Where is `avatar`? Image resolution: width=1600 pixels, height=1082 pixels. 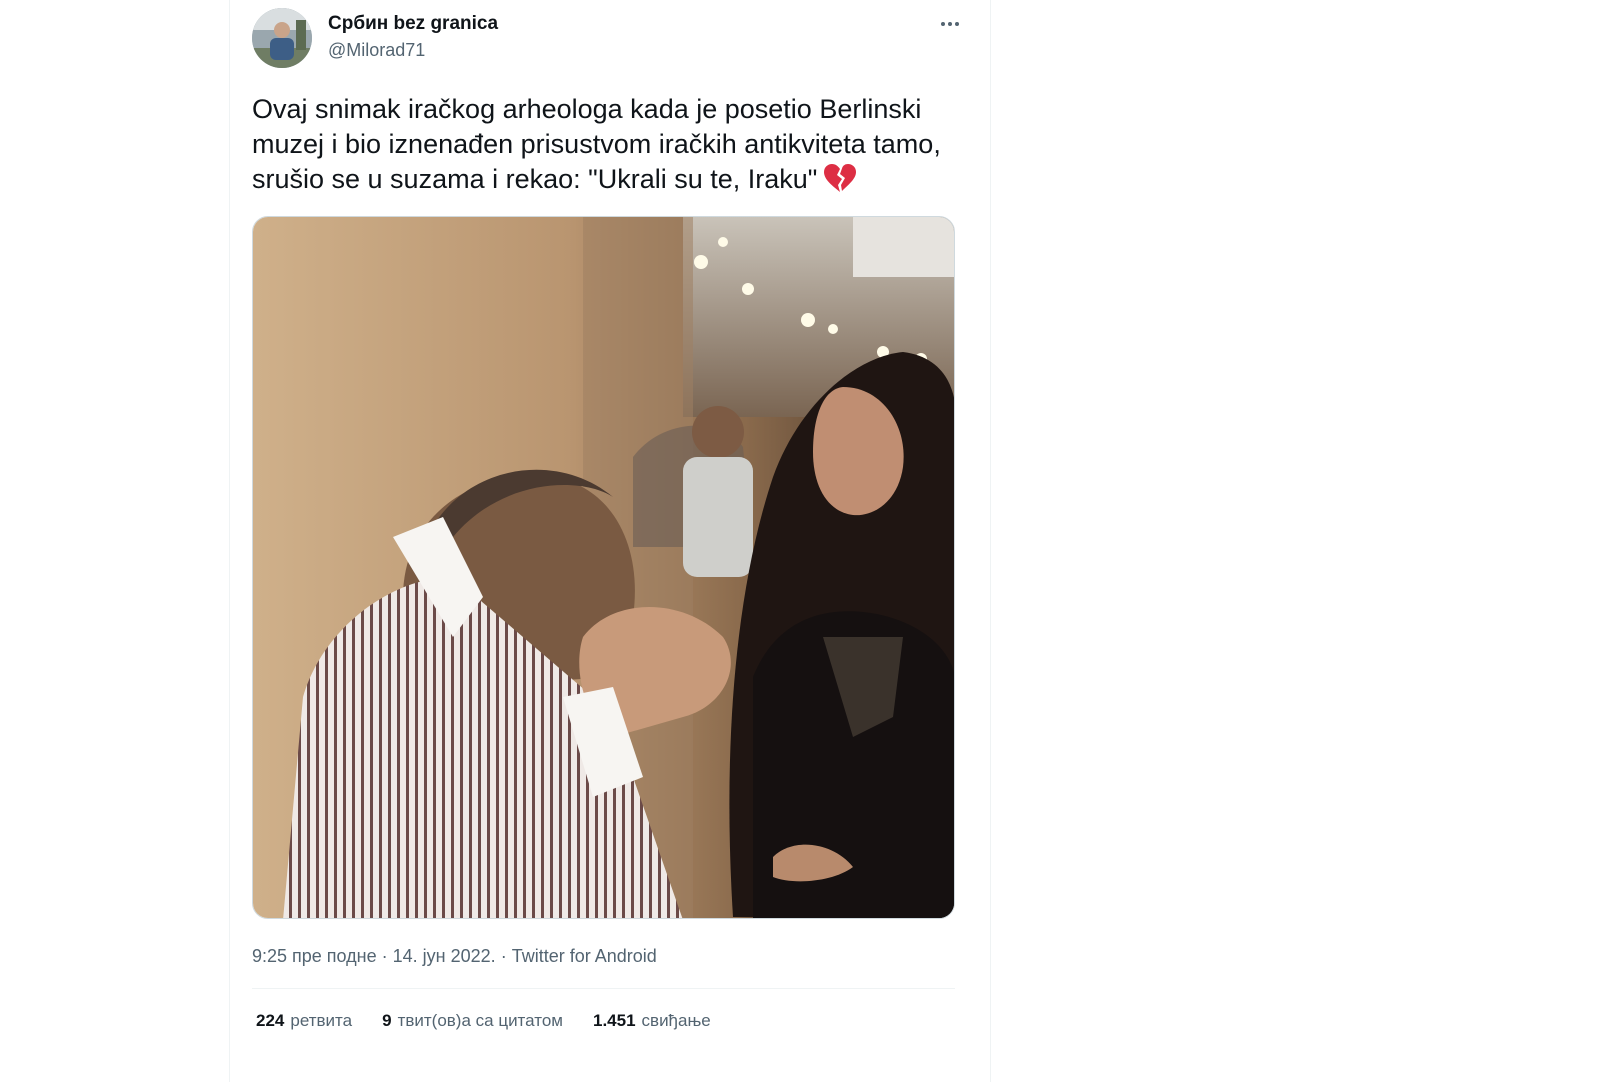 avatar is located at coordinates (282, 38).